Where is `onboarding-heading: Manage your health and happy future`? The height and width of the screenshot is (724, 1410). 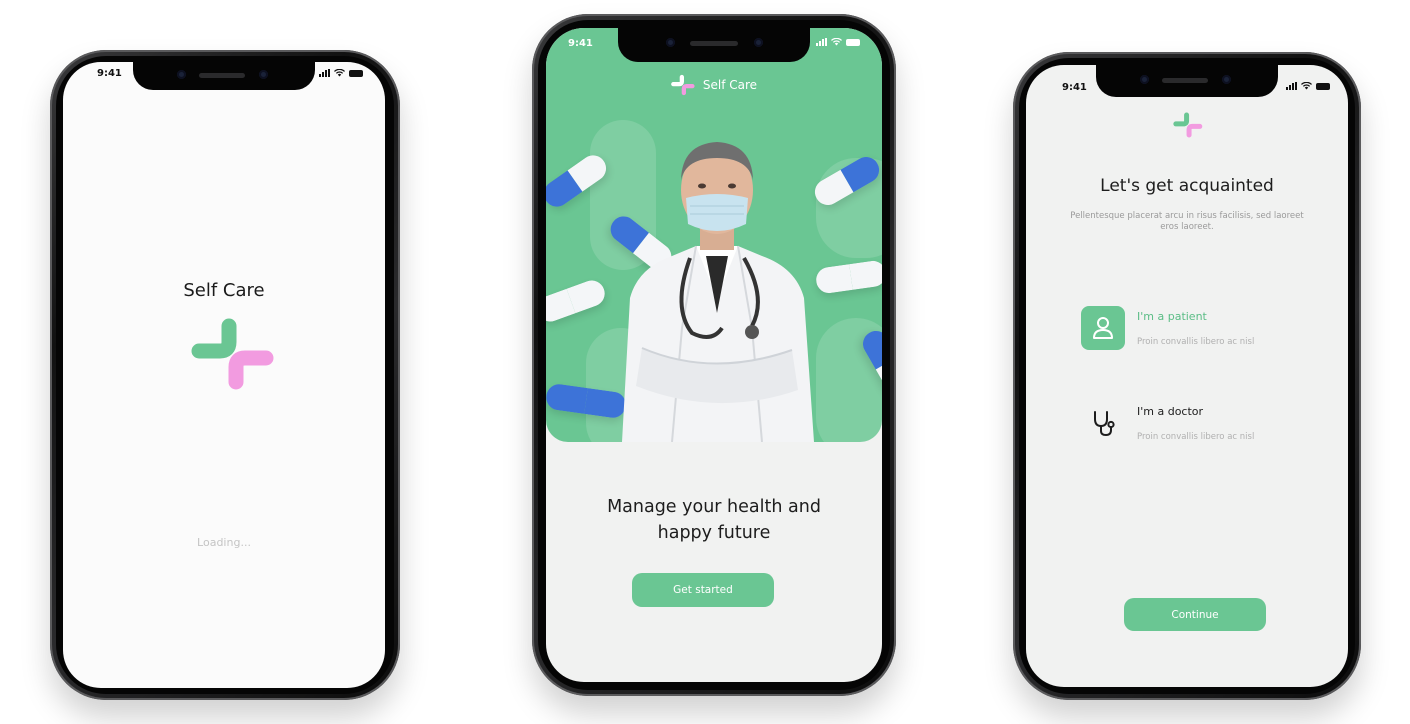
onboarding-heading: Manage your health and happy future is located at coordinates (714, 520).